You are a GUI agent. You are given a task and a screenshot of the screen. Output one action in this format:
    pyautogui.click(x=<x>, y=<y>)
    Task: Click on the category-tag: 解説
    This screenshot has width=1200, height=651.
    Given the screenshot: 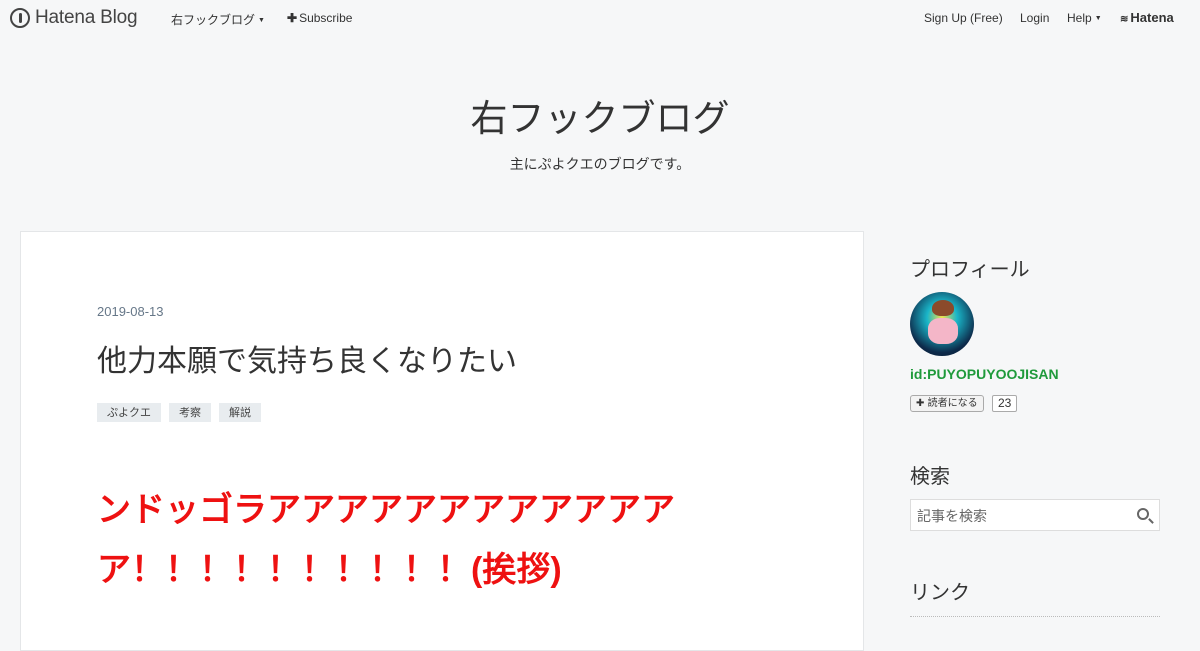 What is the action you would take?
    pyautogui.click(x=240, y=412)
    